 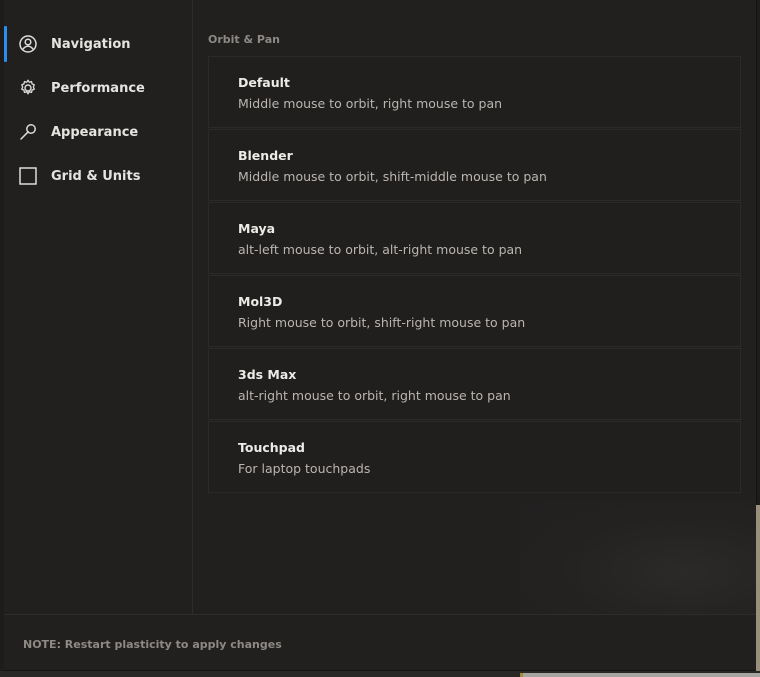 I want to click on sidebar-item-label: Performance, so click(x=98, y=88).